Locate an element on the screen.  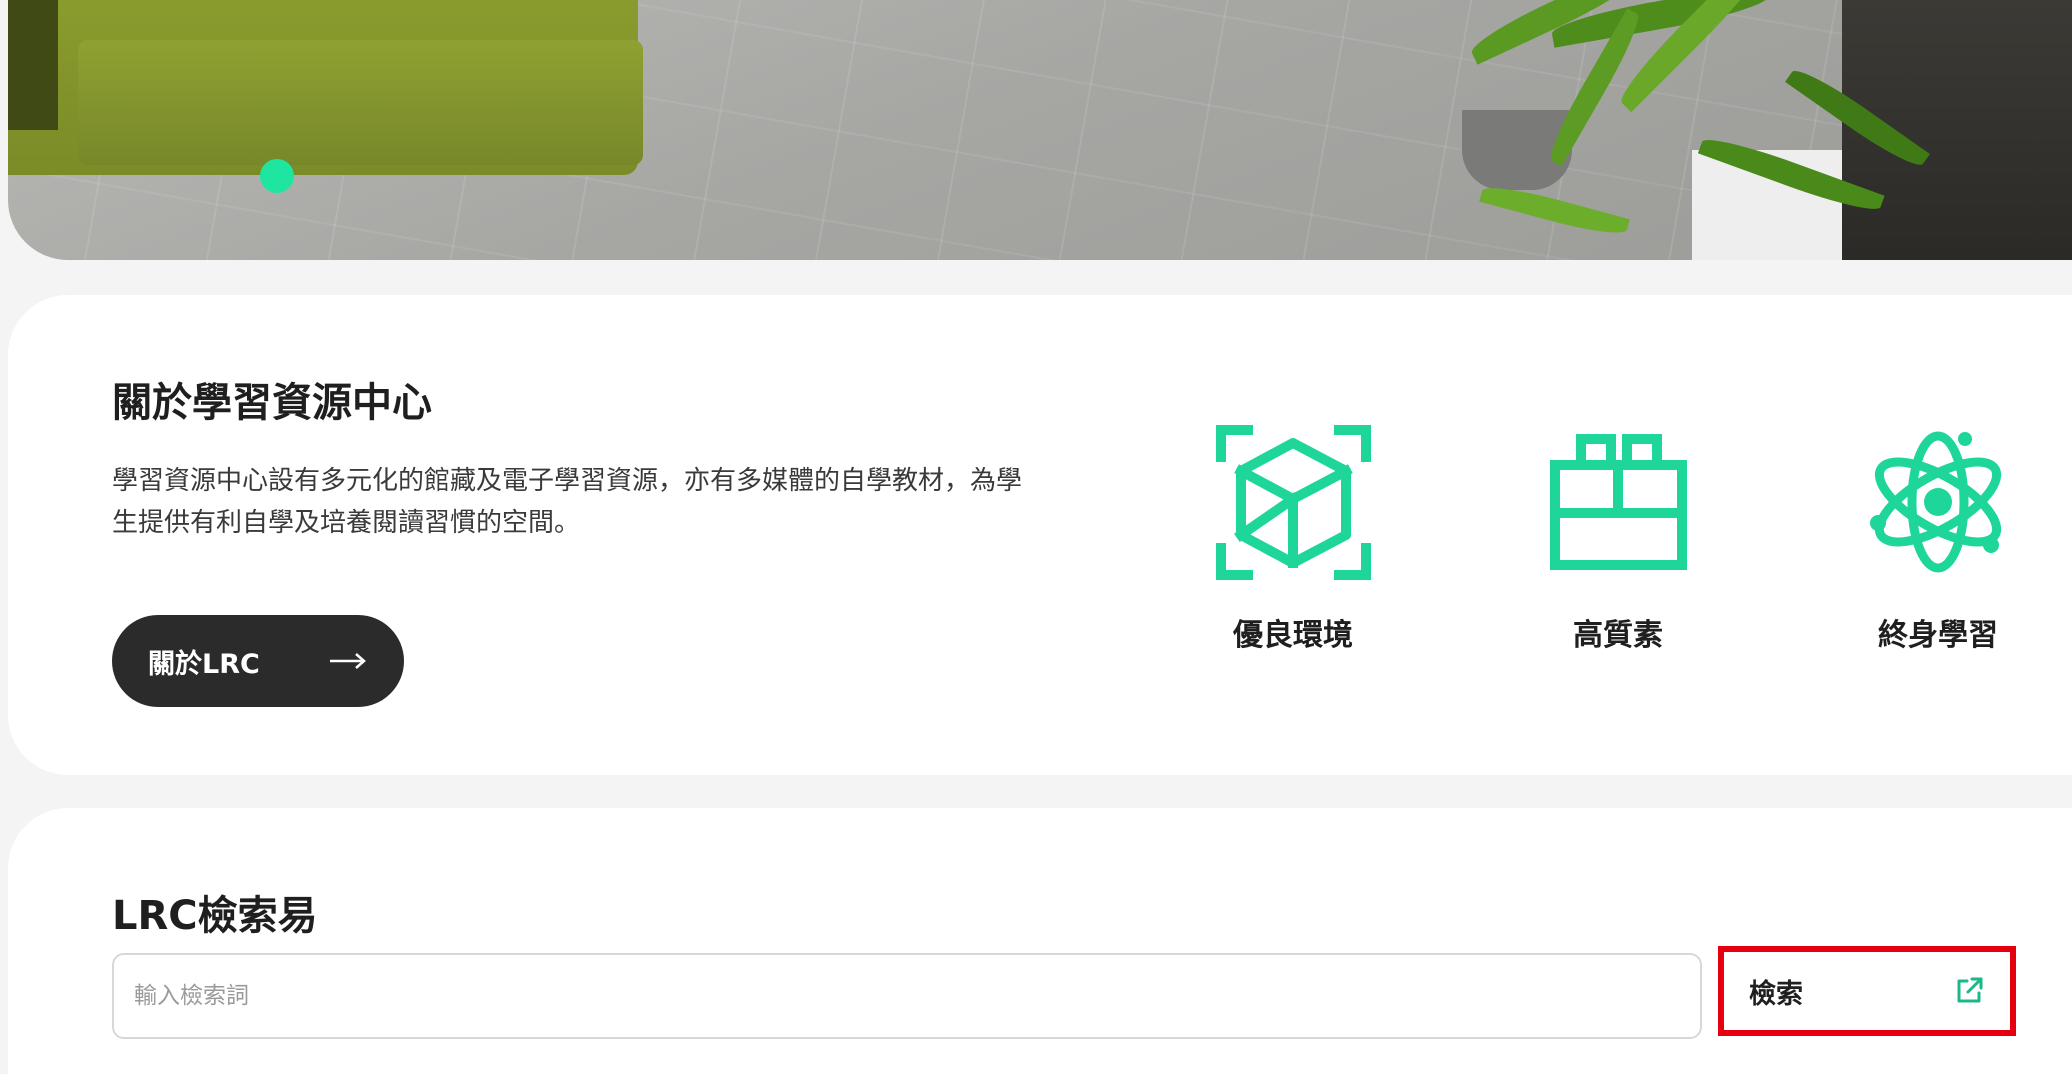
cube-icon is located at coordinates (1293, 502).